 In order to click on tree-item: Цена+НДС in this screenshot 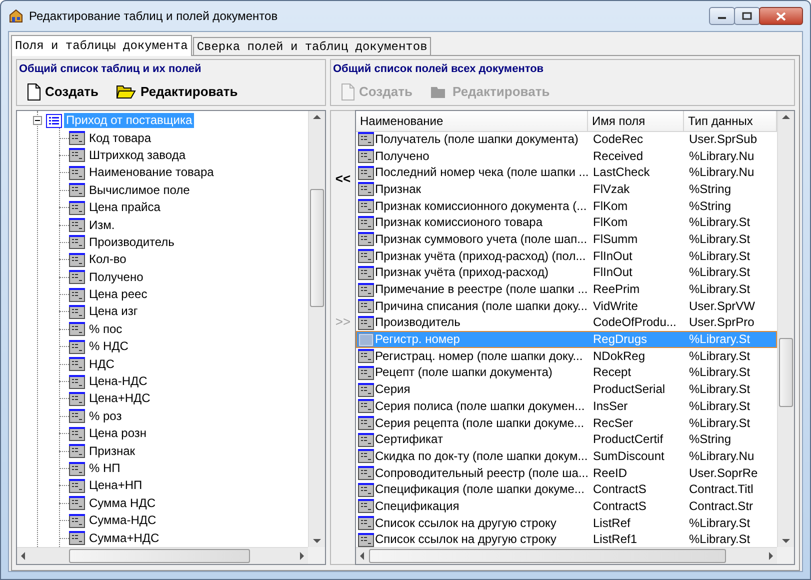, I will do `click(119, 398)`.